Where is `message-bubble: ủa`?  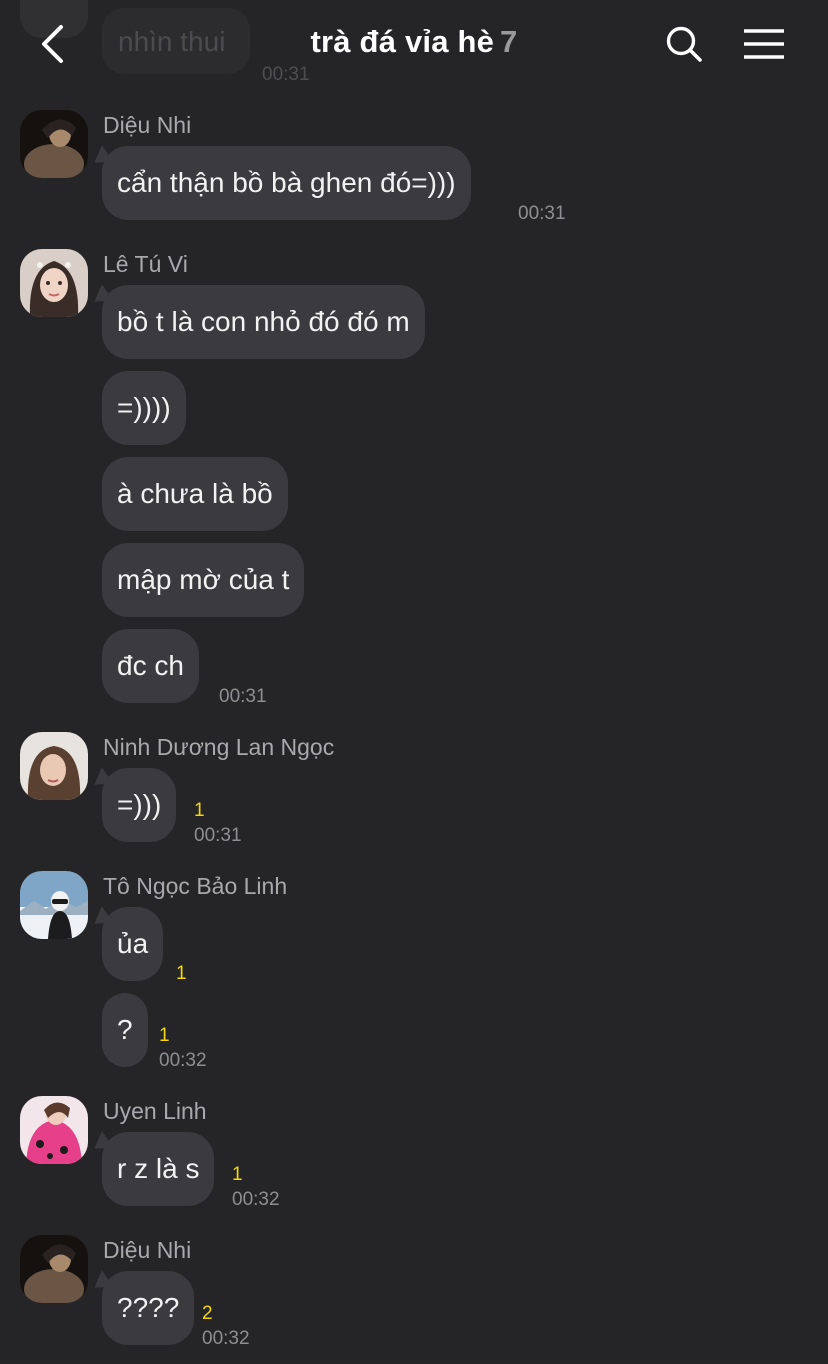 message-bubble: ủa is located at coordinates (133, 944).